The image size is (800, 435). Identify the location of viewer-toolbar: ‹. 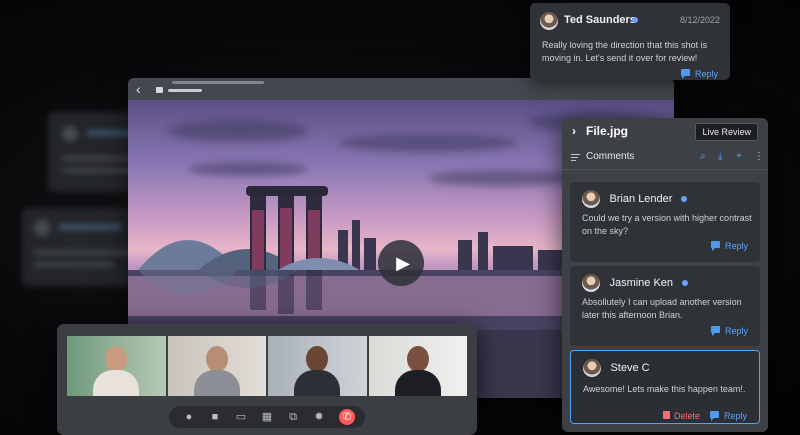
(401, 89).